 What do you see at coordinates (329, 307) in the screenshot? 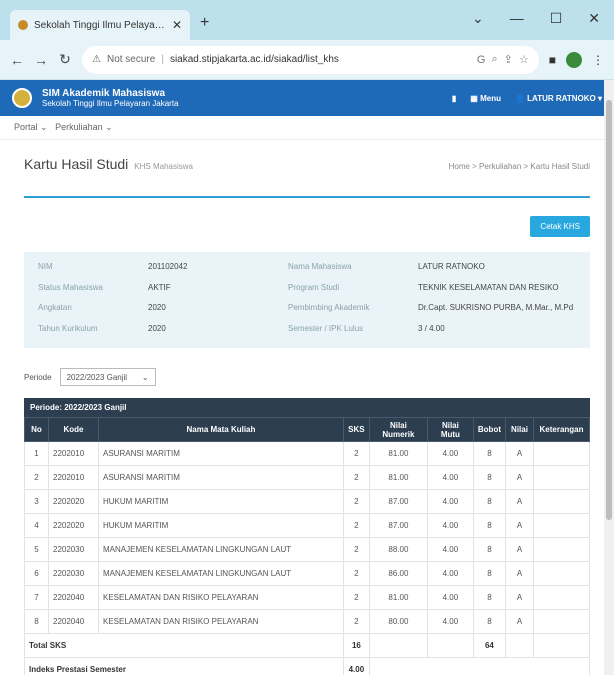
I see `info-label: Pembimbing Akademik` at bounding box center [329, 307].